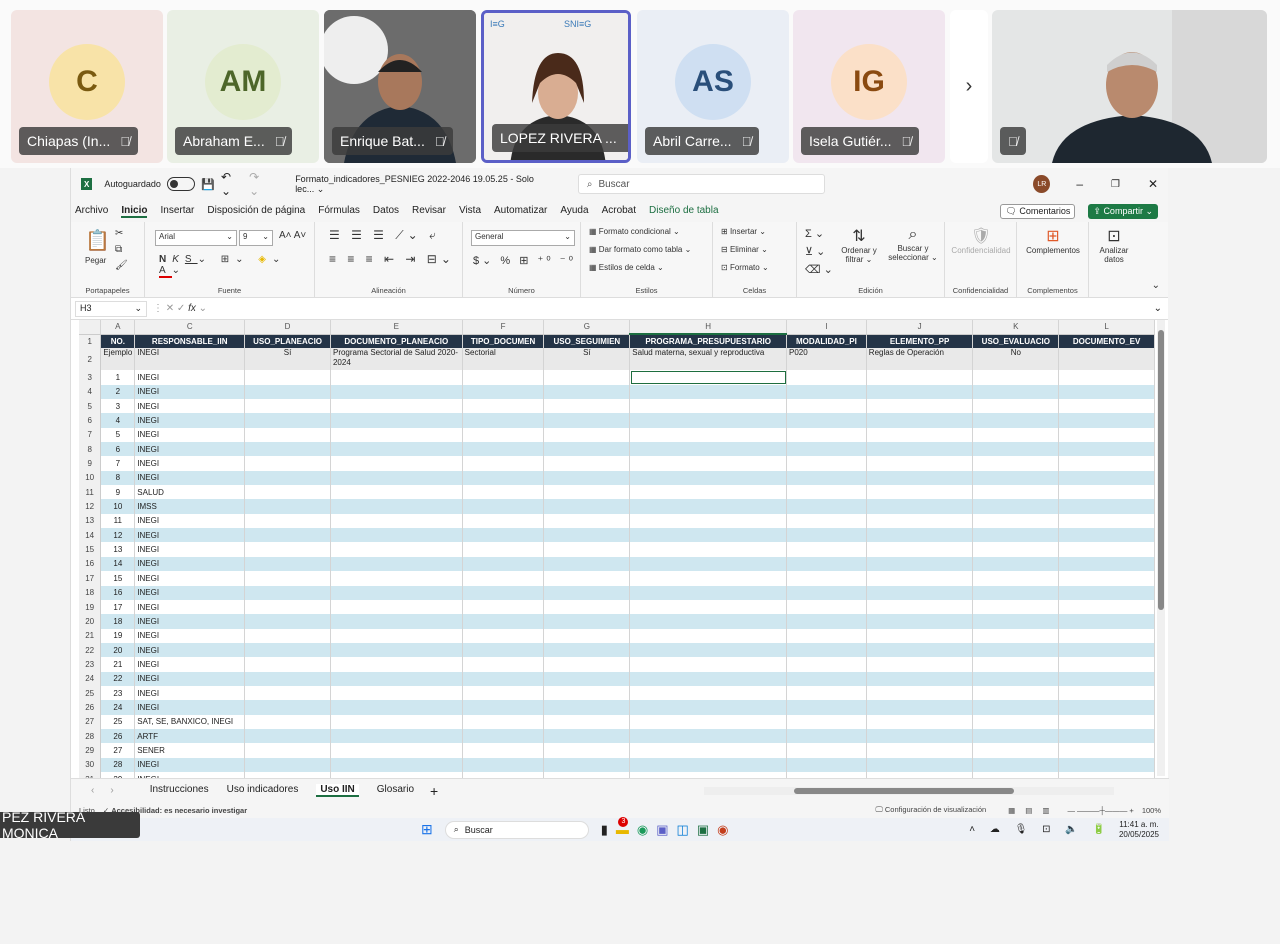  Describe the element at coordinates (256, 211) in the screenshot. I see `menu-tab-disposición-de-página: Disposición de página` at that location.